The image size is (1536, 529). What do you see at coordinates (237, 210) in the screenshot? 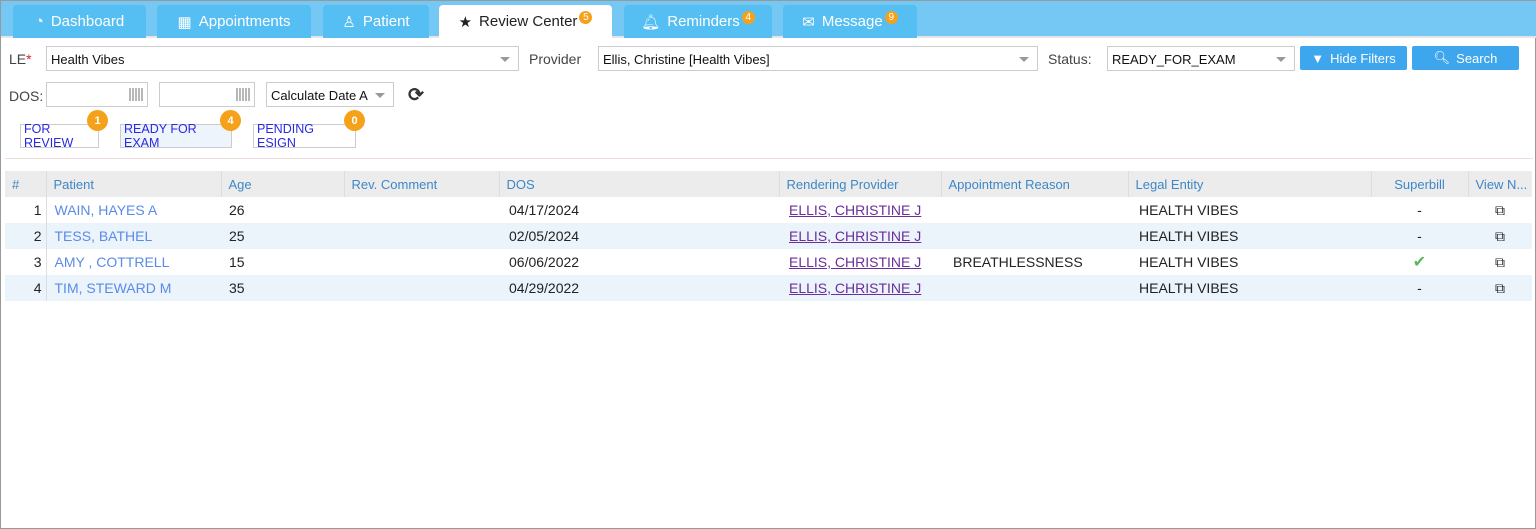
I see `age: 26` at bounding box center [237, 210].